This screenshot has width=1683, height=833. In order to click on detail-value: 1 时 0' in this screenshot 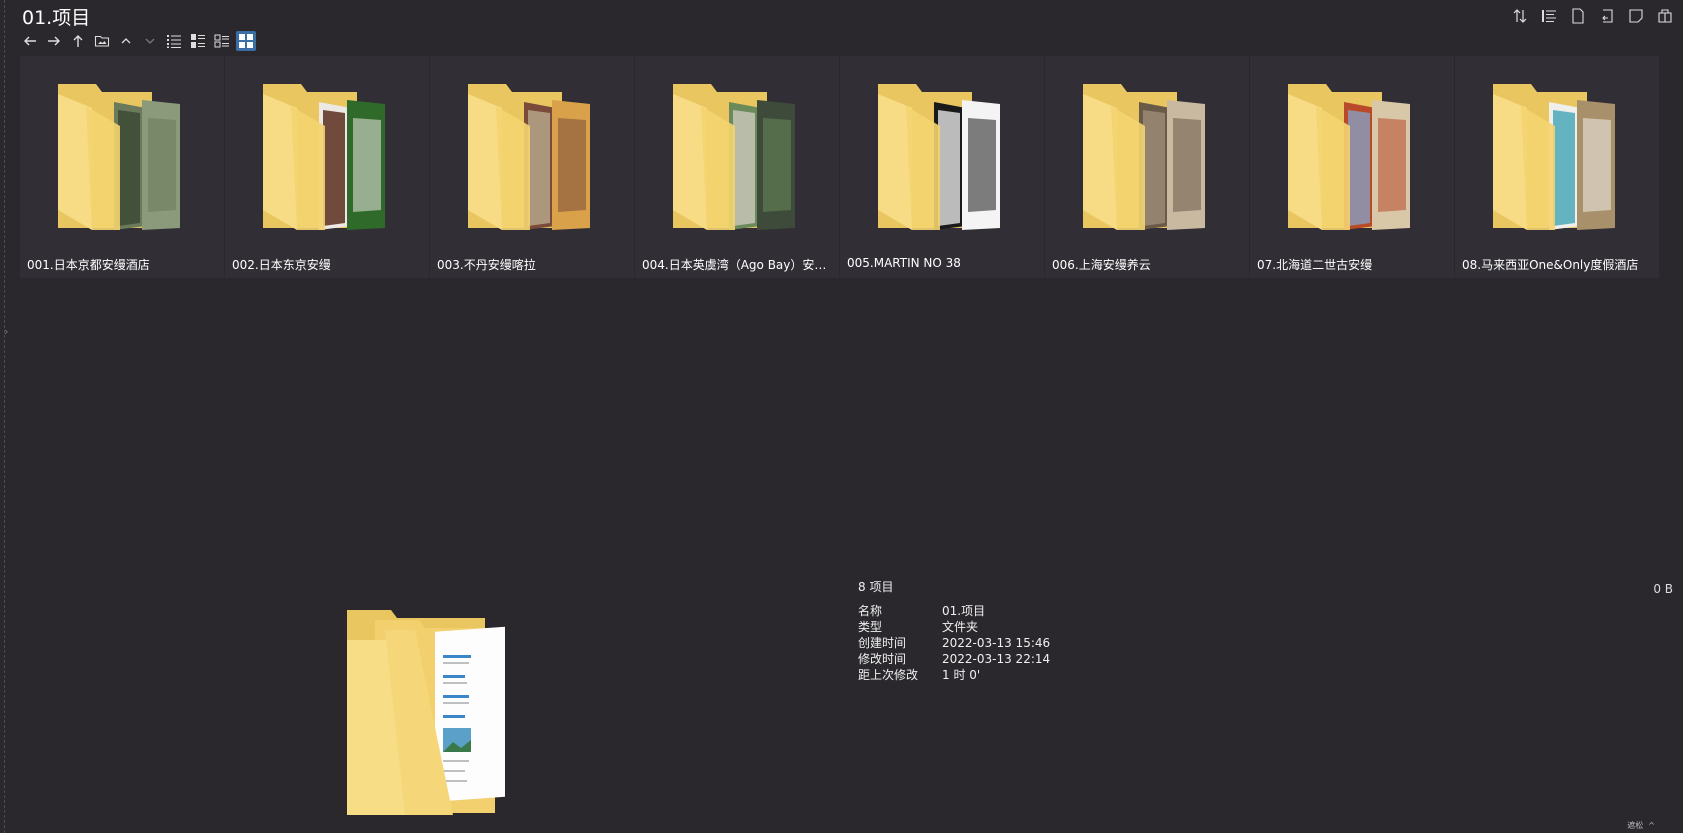, I will do `click(961, 675)`.